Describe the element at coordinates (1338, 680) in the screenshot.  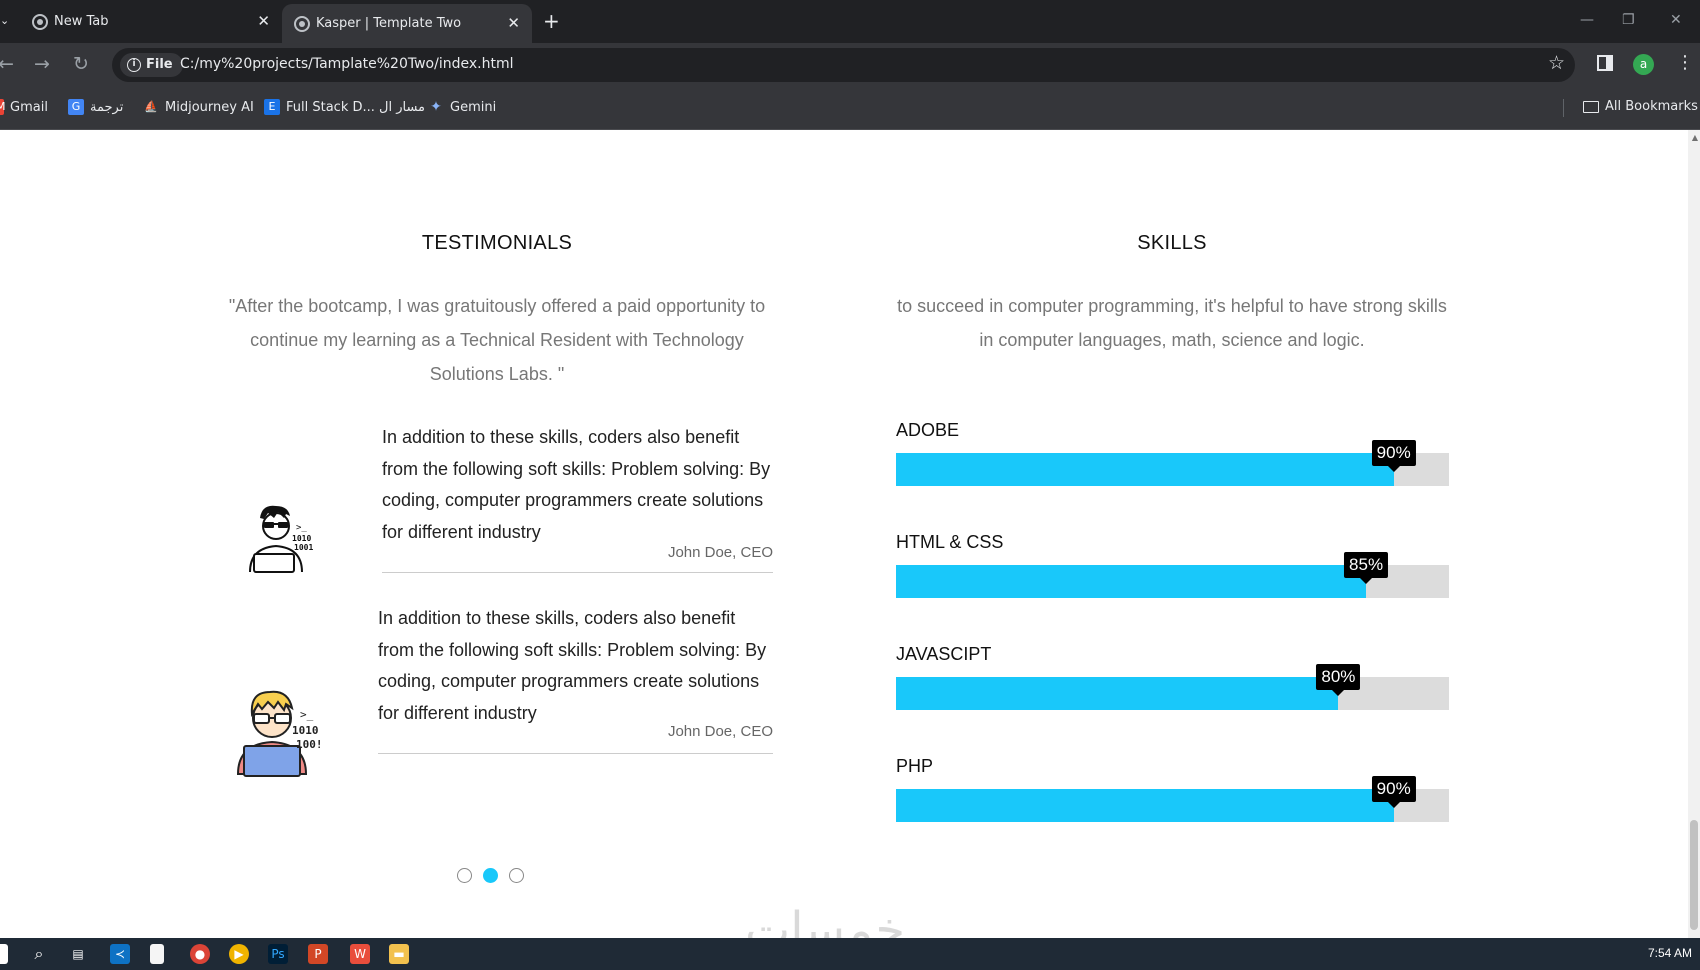
I see `skill-percent-badge: 80%` at that location.